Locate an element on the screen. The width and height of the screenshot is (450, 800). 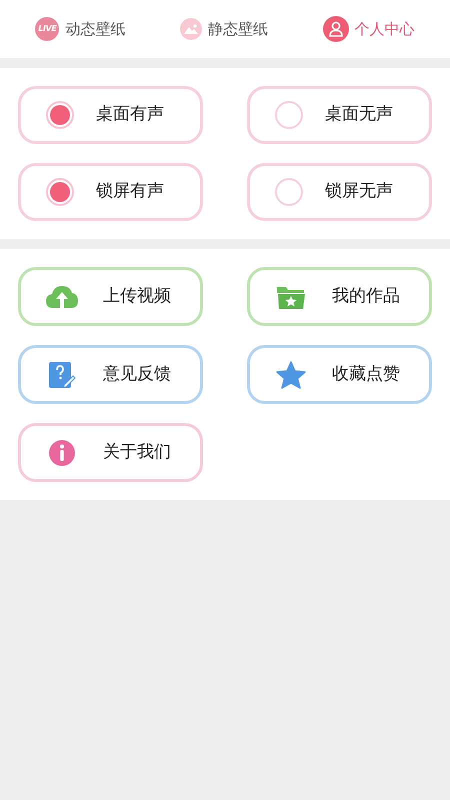
question-note-icon is located at coordinates (62, 374).